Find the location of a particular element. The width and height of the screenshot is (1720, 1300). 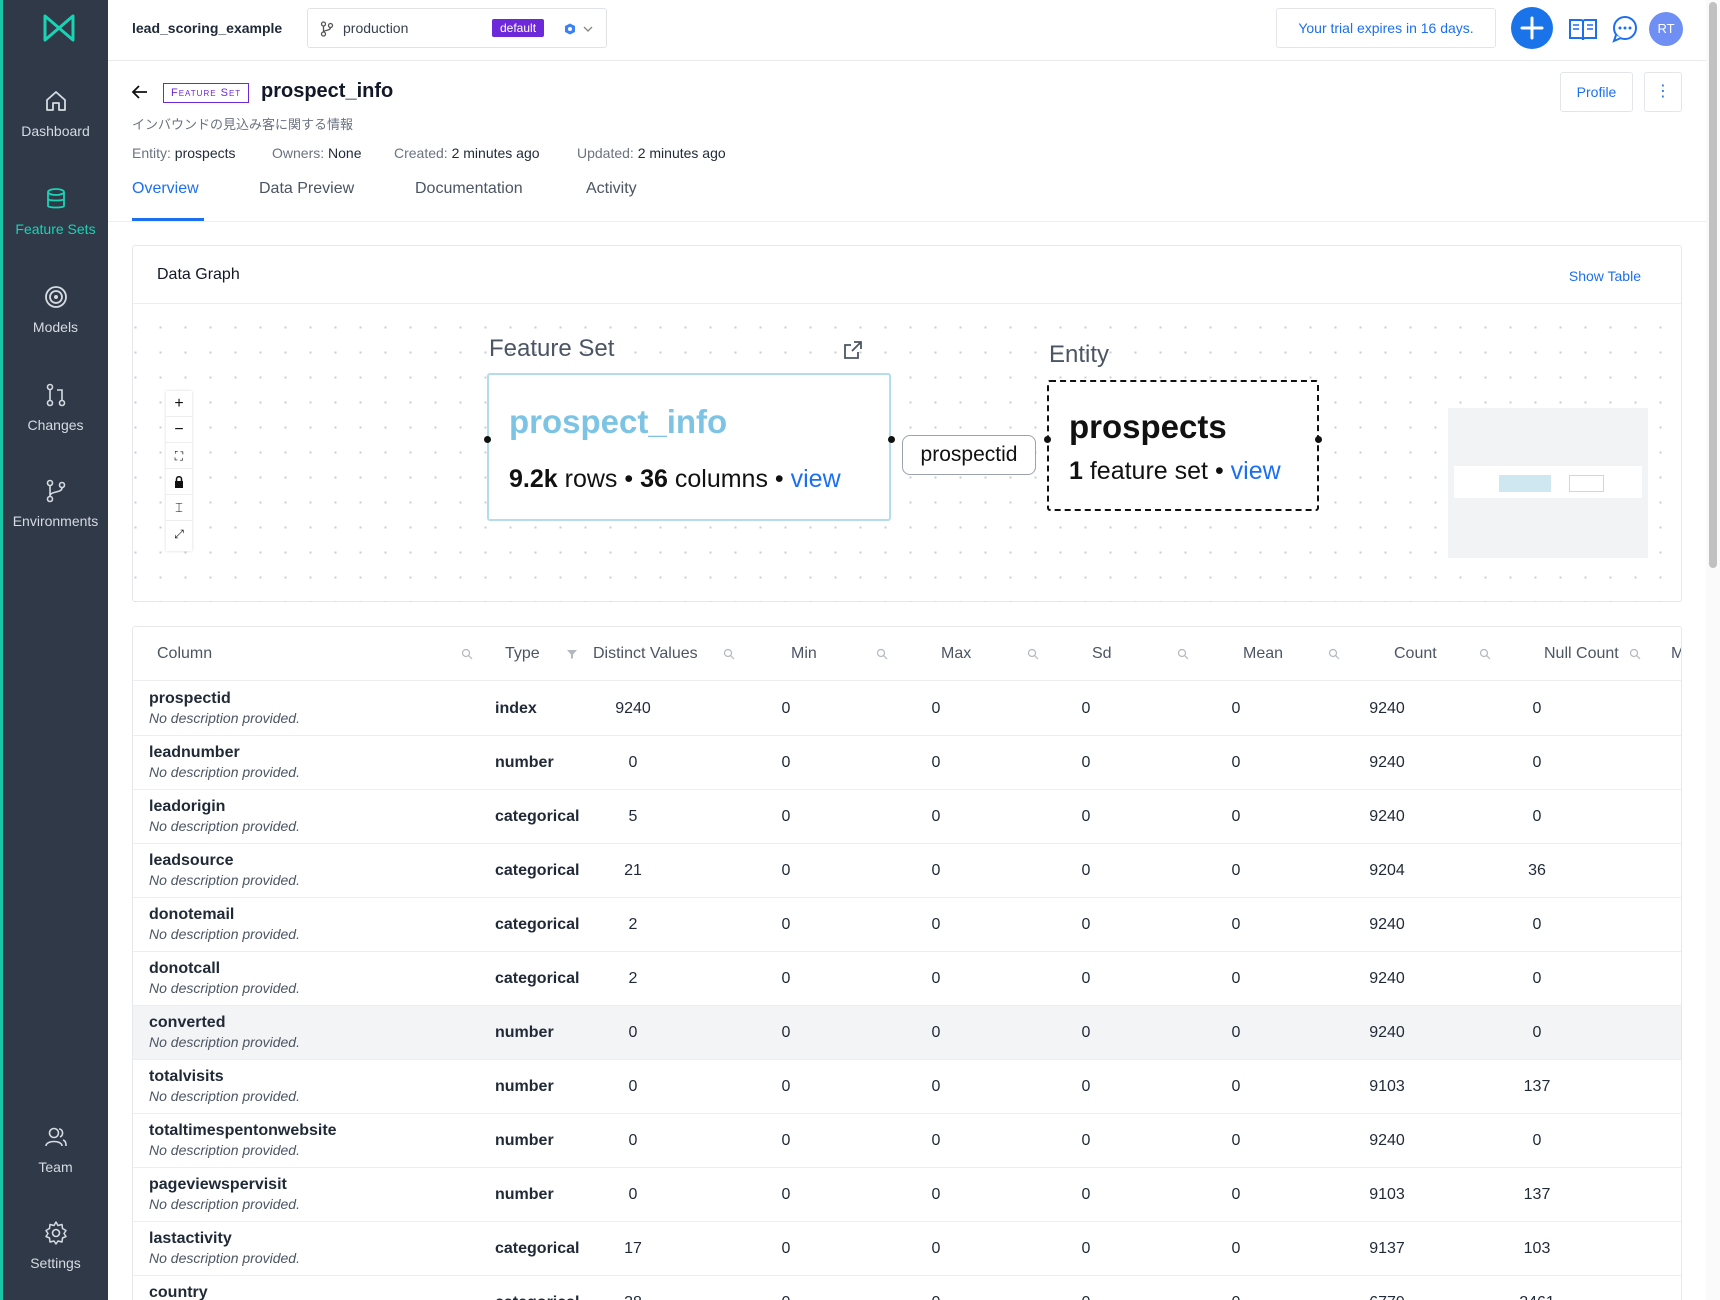

sidebar-item-feature-sets: Feature Sets is located at coordinates (55, 211).